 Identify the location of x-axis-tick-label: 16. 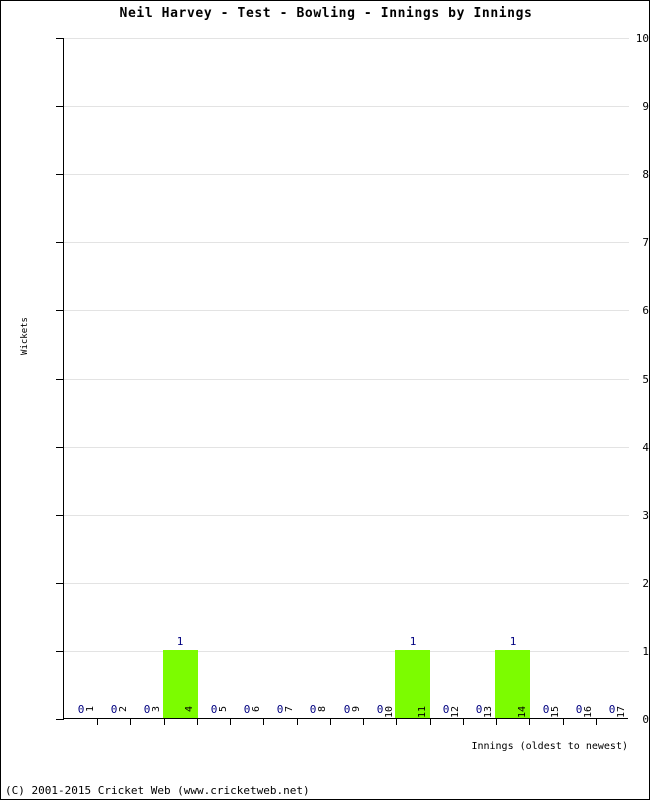
(588, 712).